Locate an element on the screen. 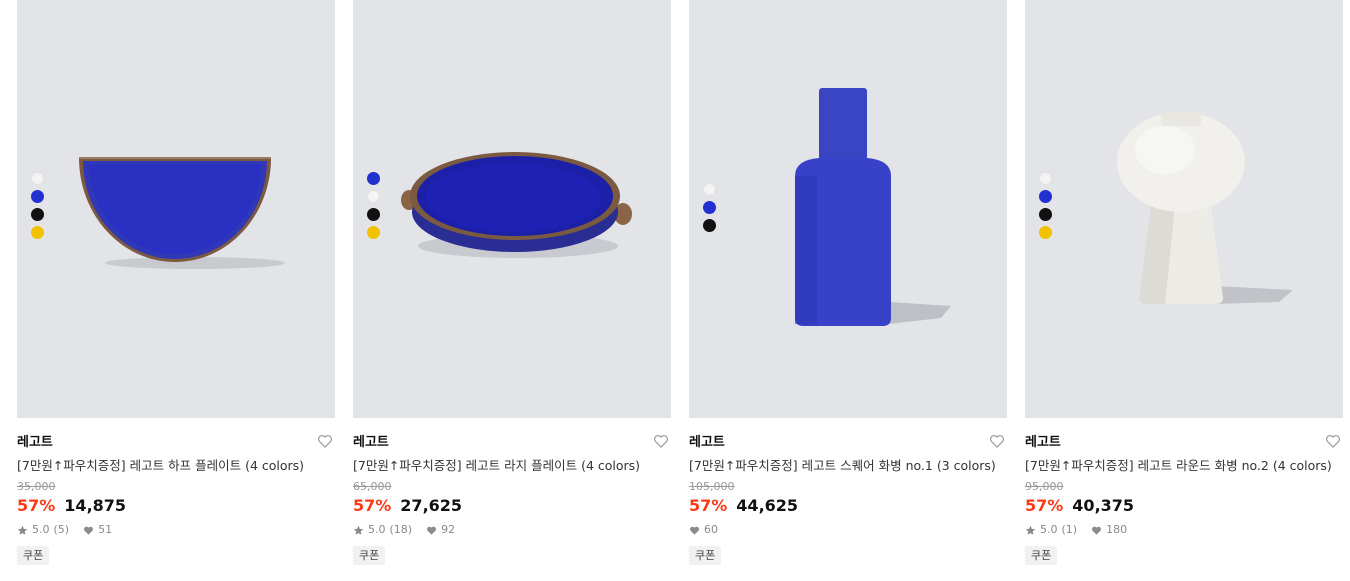  product-title: [7만원↑파우치증정] 레고트 스퀘어 화병 no.1 (3 colors) is located at coordinates (848, 466).